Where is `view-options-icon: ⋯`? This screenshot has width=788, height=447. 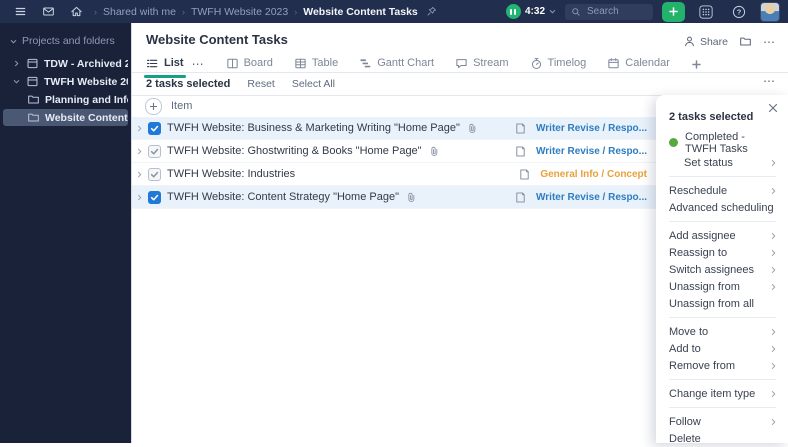 view-options-icon: ⋯ is located at coordinates (198, 64).